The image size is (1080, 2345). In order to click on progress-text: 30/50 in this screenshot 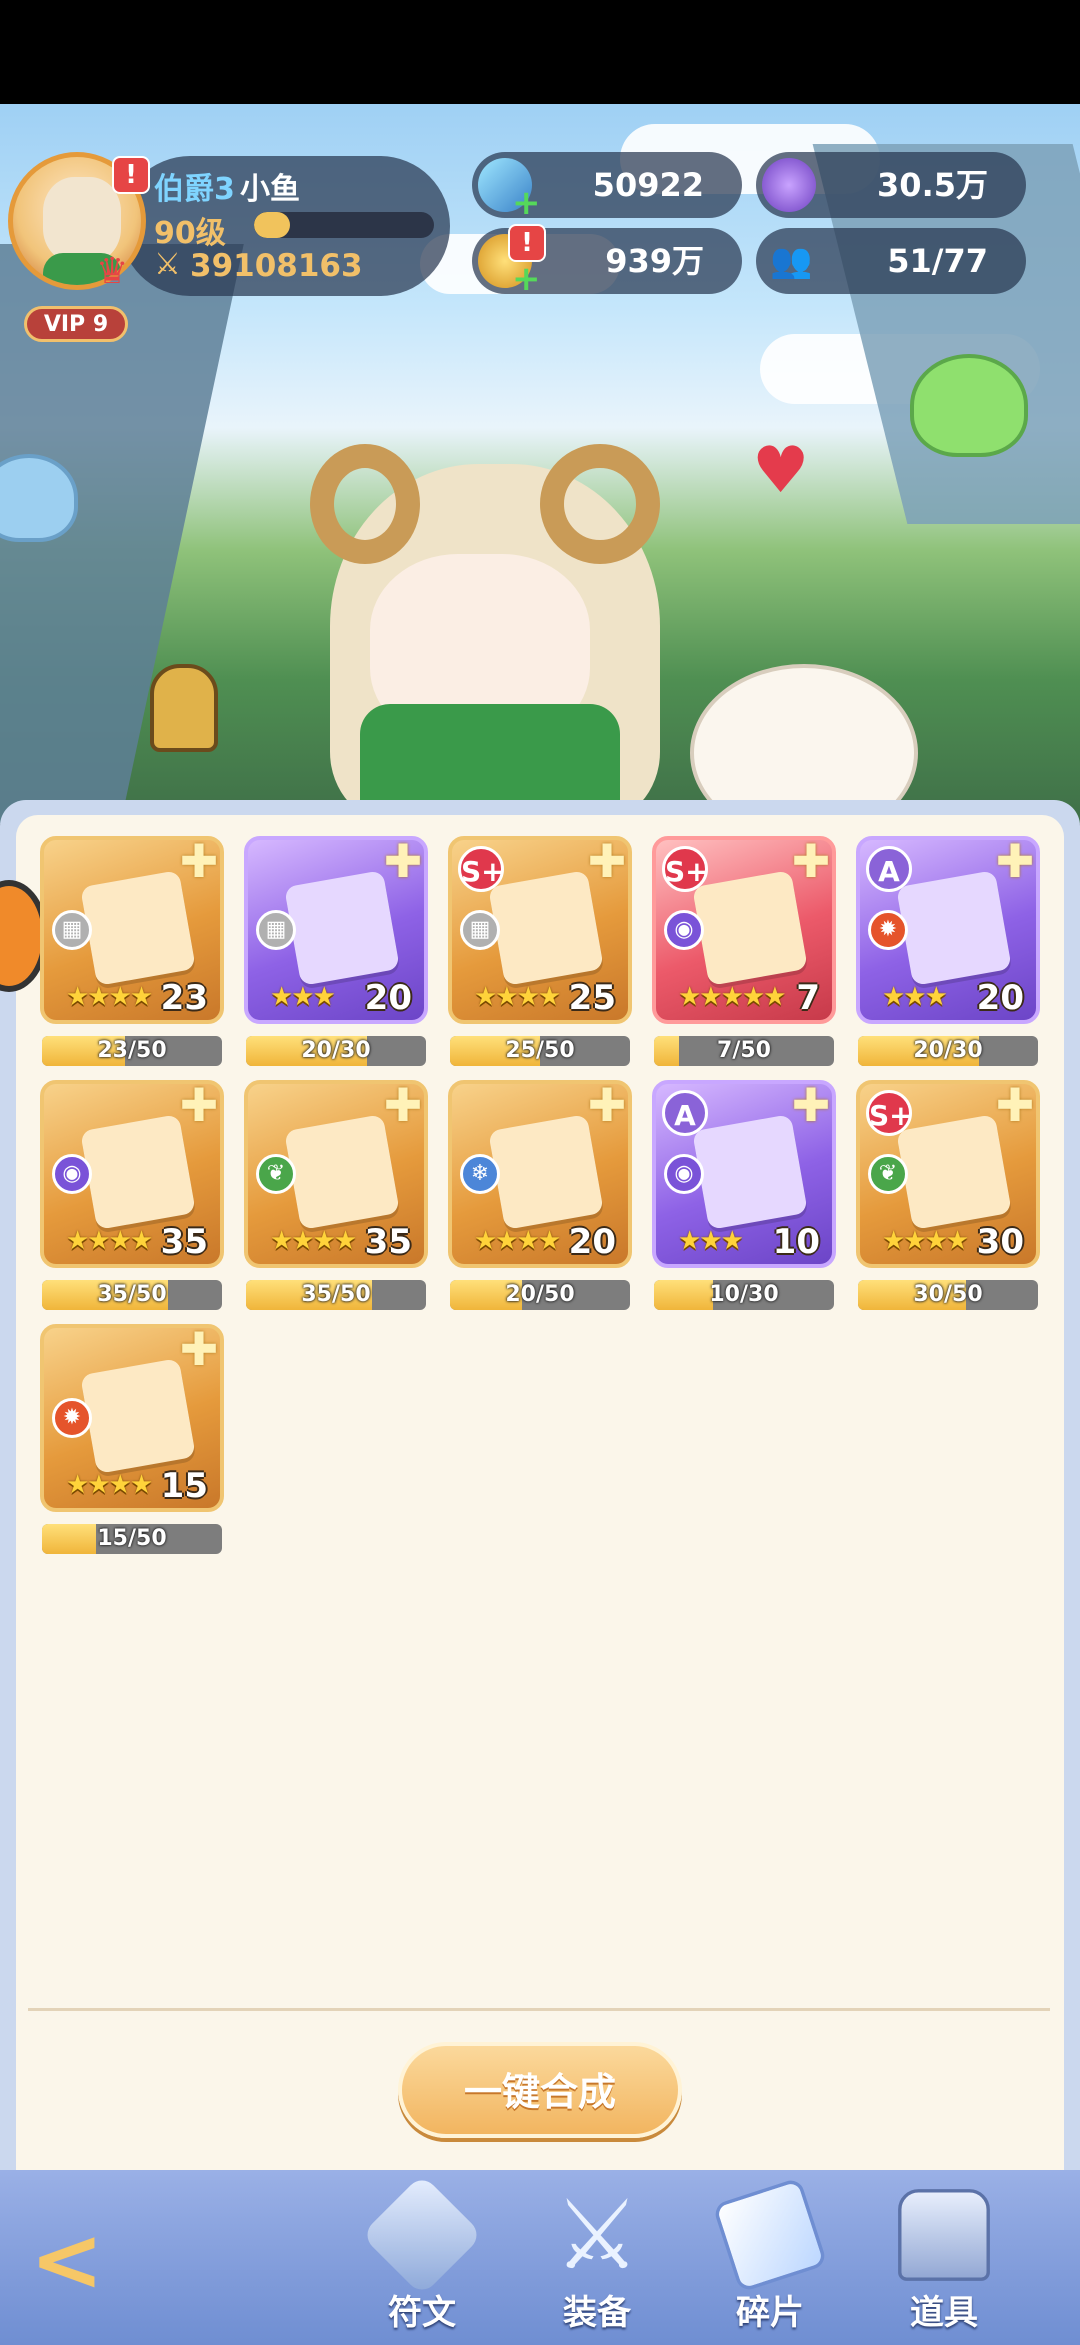, I will do `click(948, 1294)`.